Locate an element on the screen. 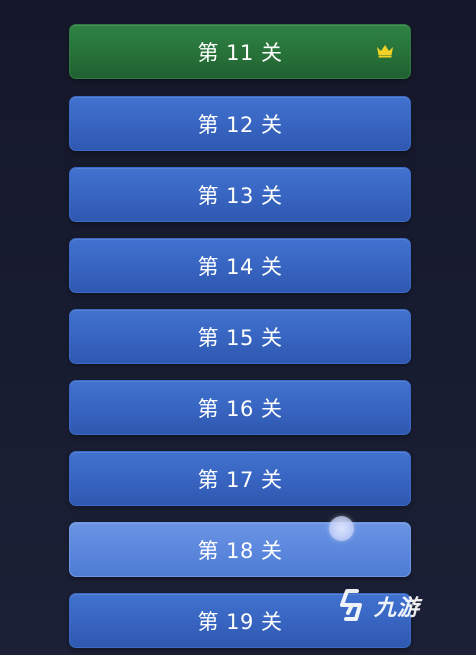  level-label: 第 16 关 is located at coordinates (240, 408).